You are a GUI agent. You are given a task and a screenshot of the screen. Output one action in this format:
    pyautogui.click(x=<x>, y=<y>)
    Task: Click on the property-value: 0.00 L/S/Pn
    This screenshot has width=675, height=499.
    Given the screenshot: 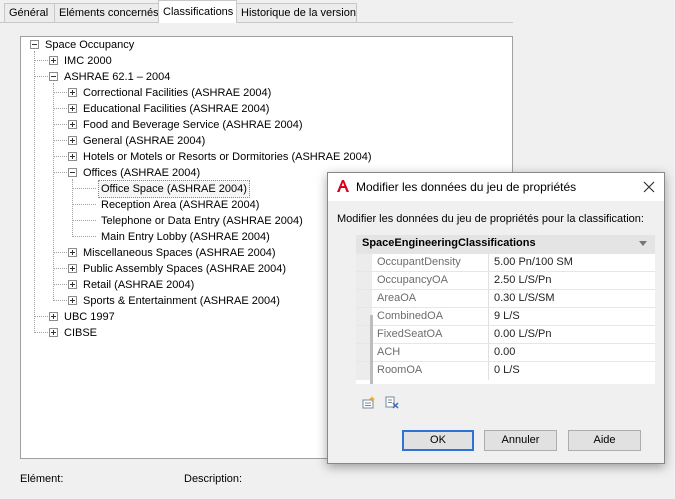 What is the action you would take?
    pyautogui.click(x=523, y=334)
    